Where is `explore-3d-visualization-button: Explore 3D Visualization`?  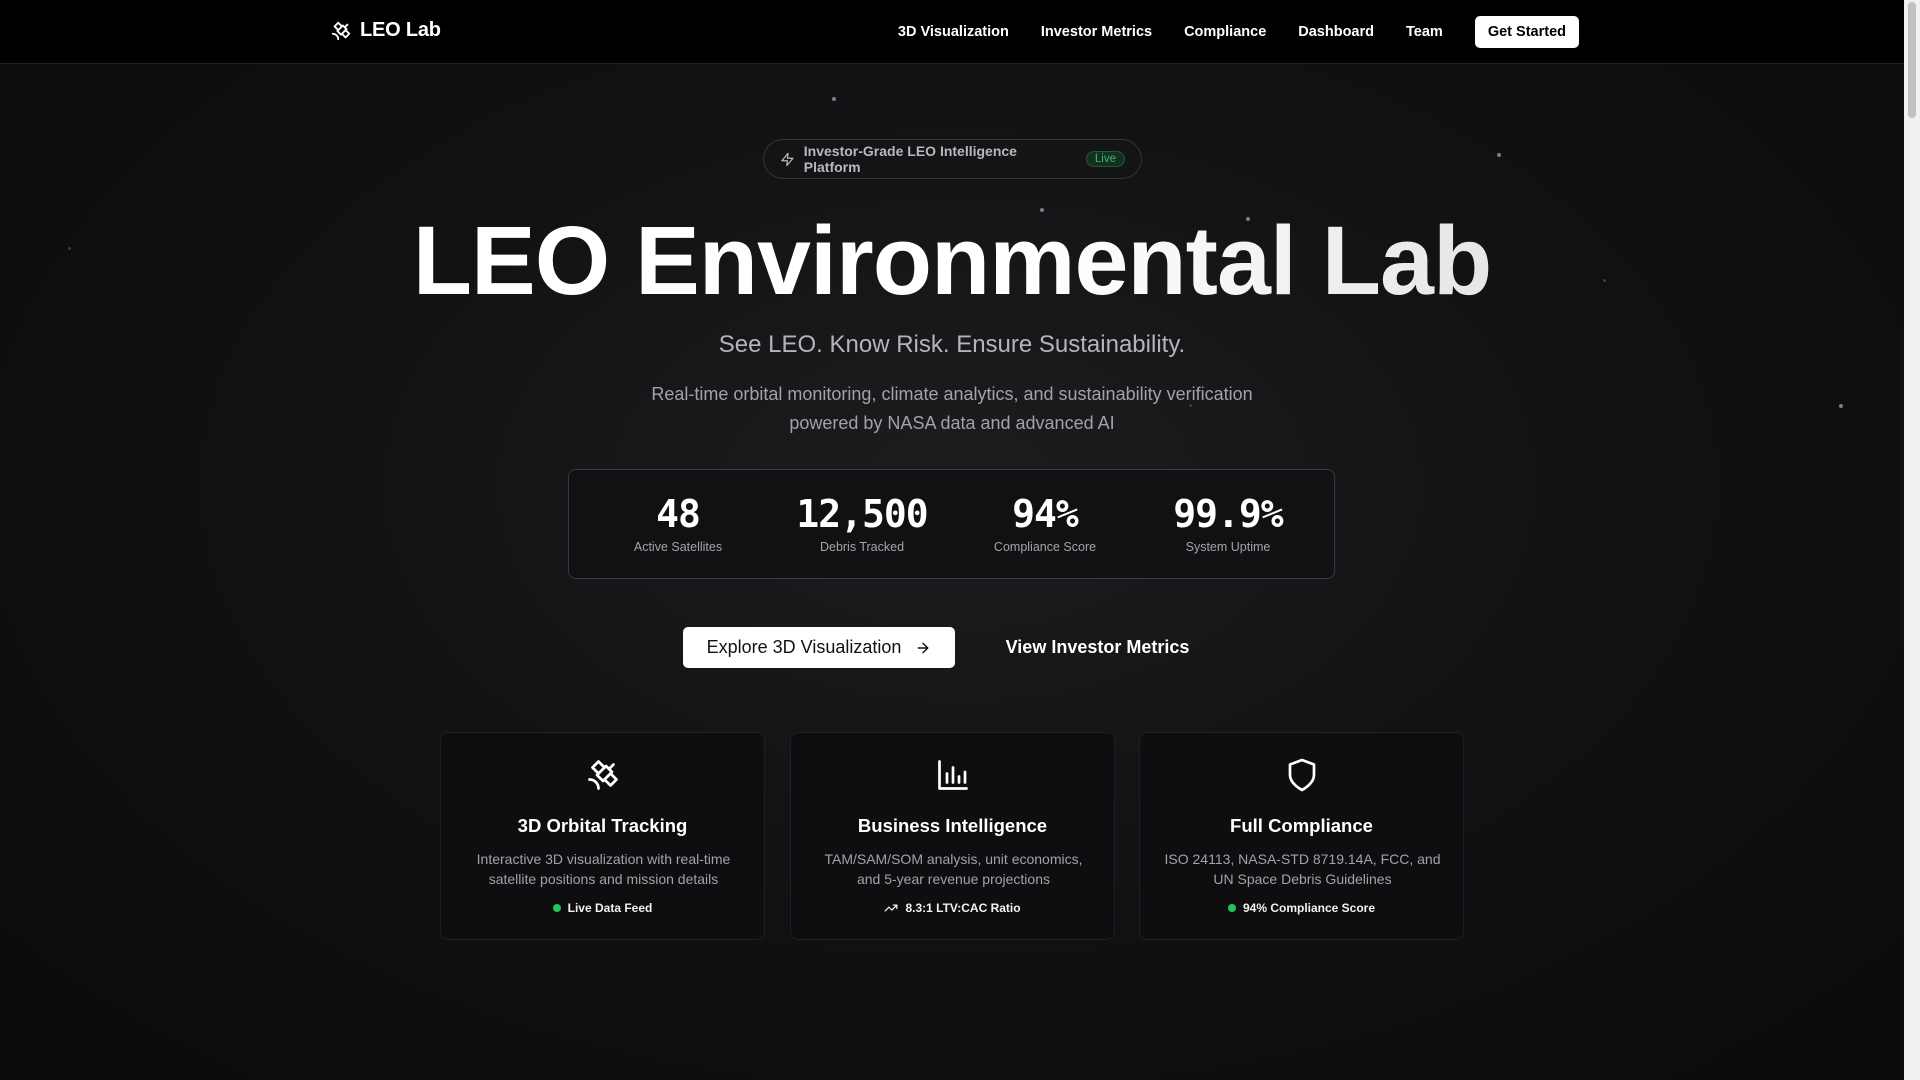
explore-3d-visualization-button: Explore 3D Visualization is located at coordinates (819, 647).